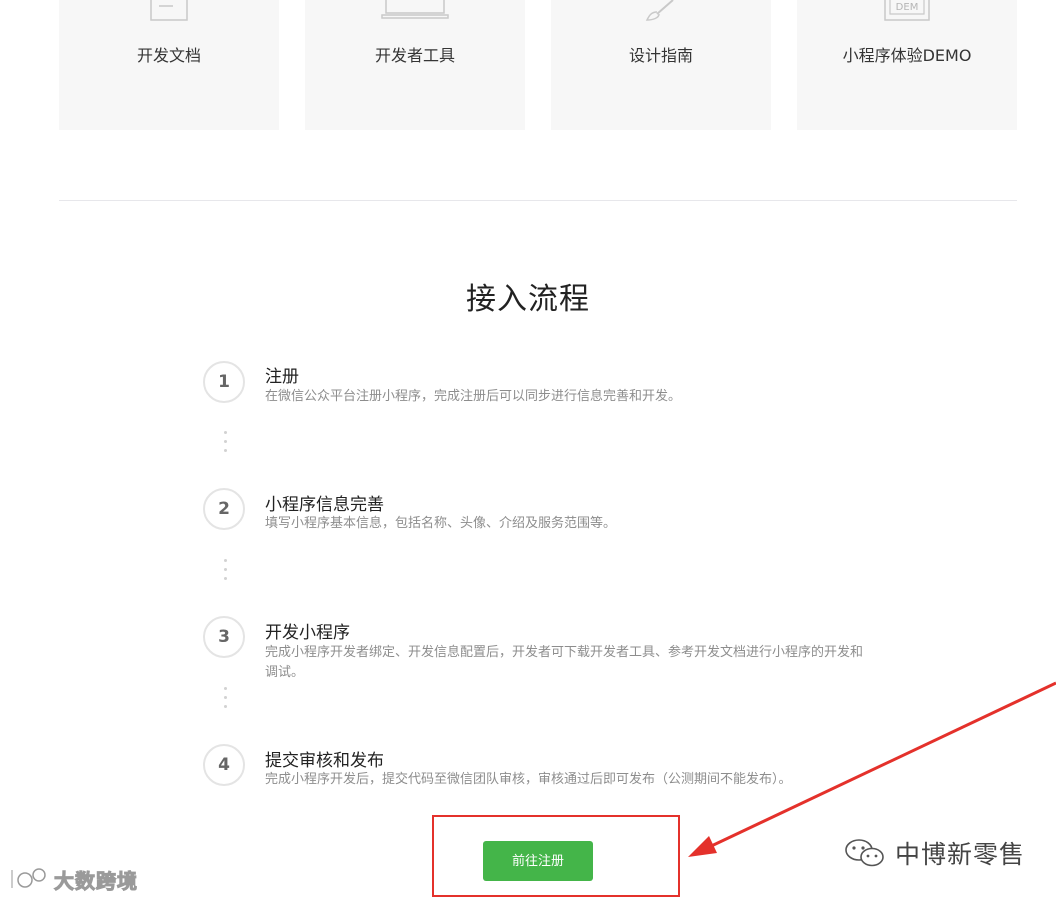 This screenshot has height=899, width=1056. I want to click on watermark-left: 大数跨境, so click(73, 879).